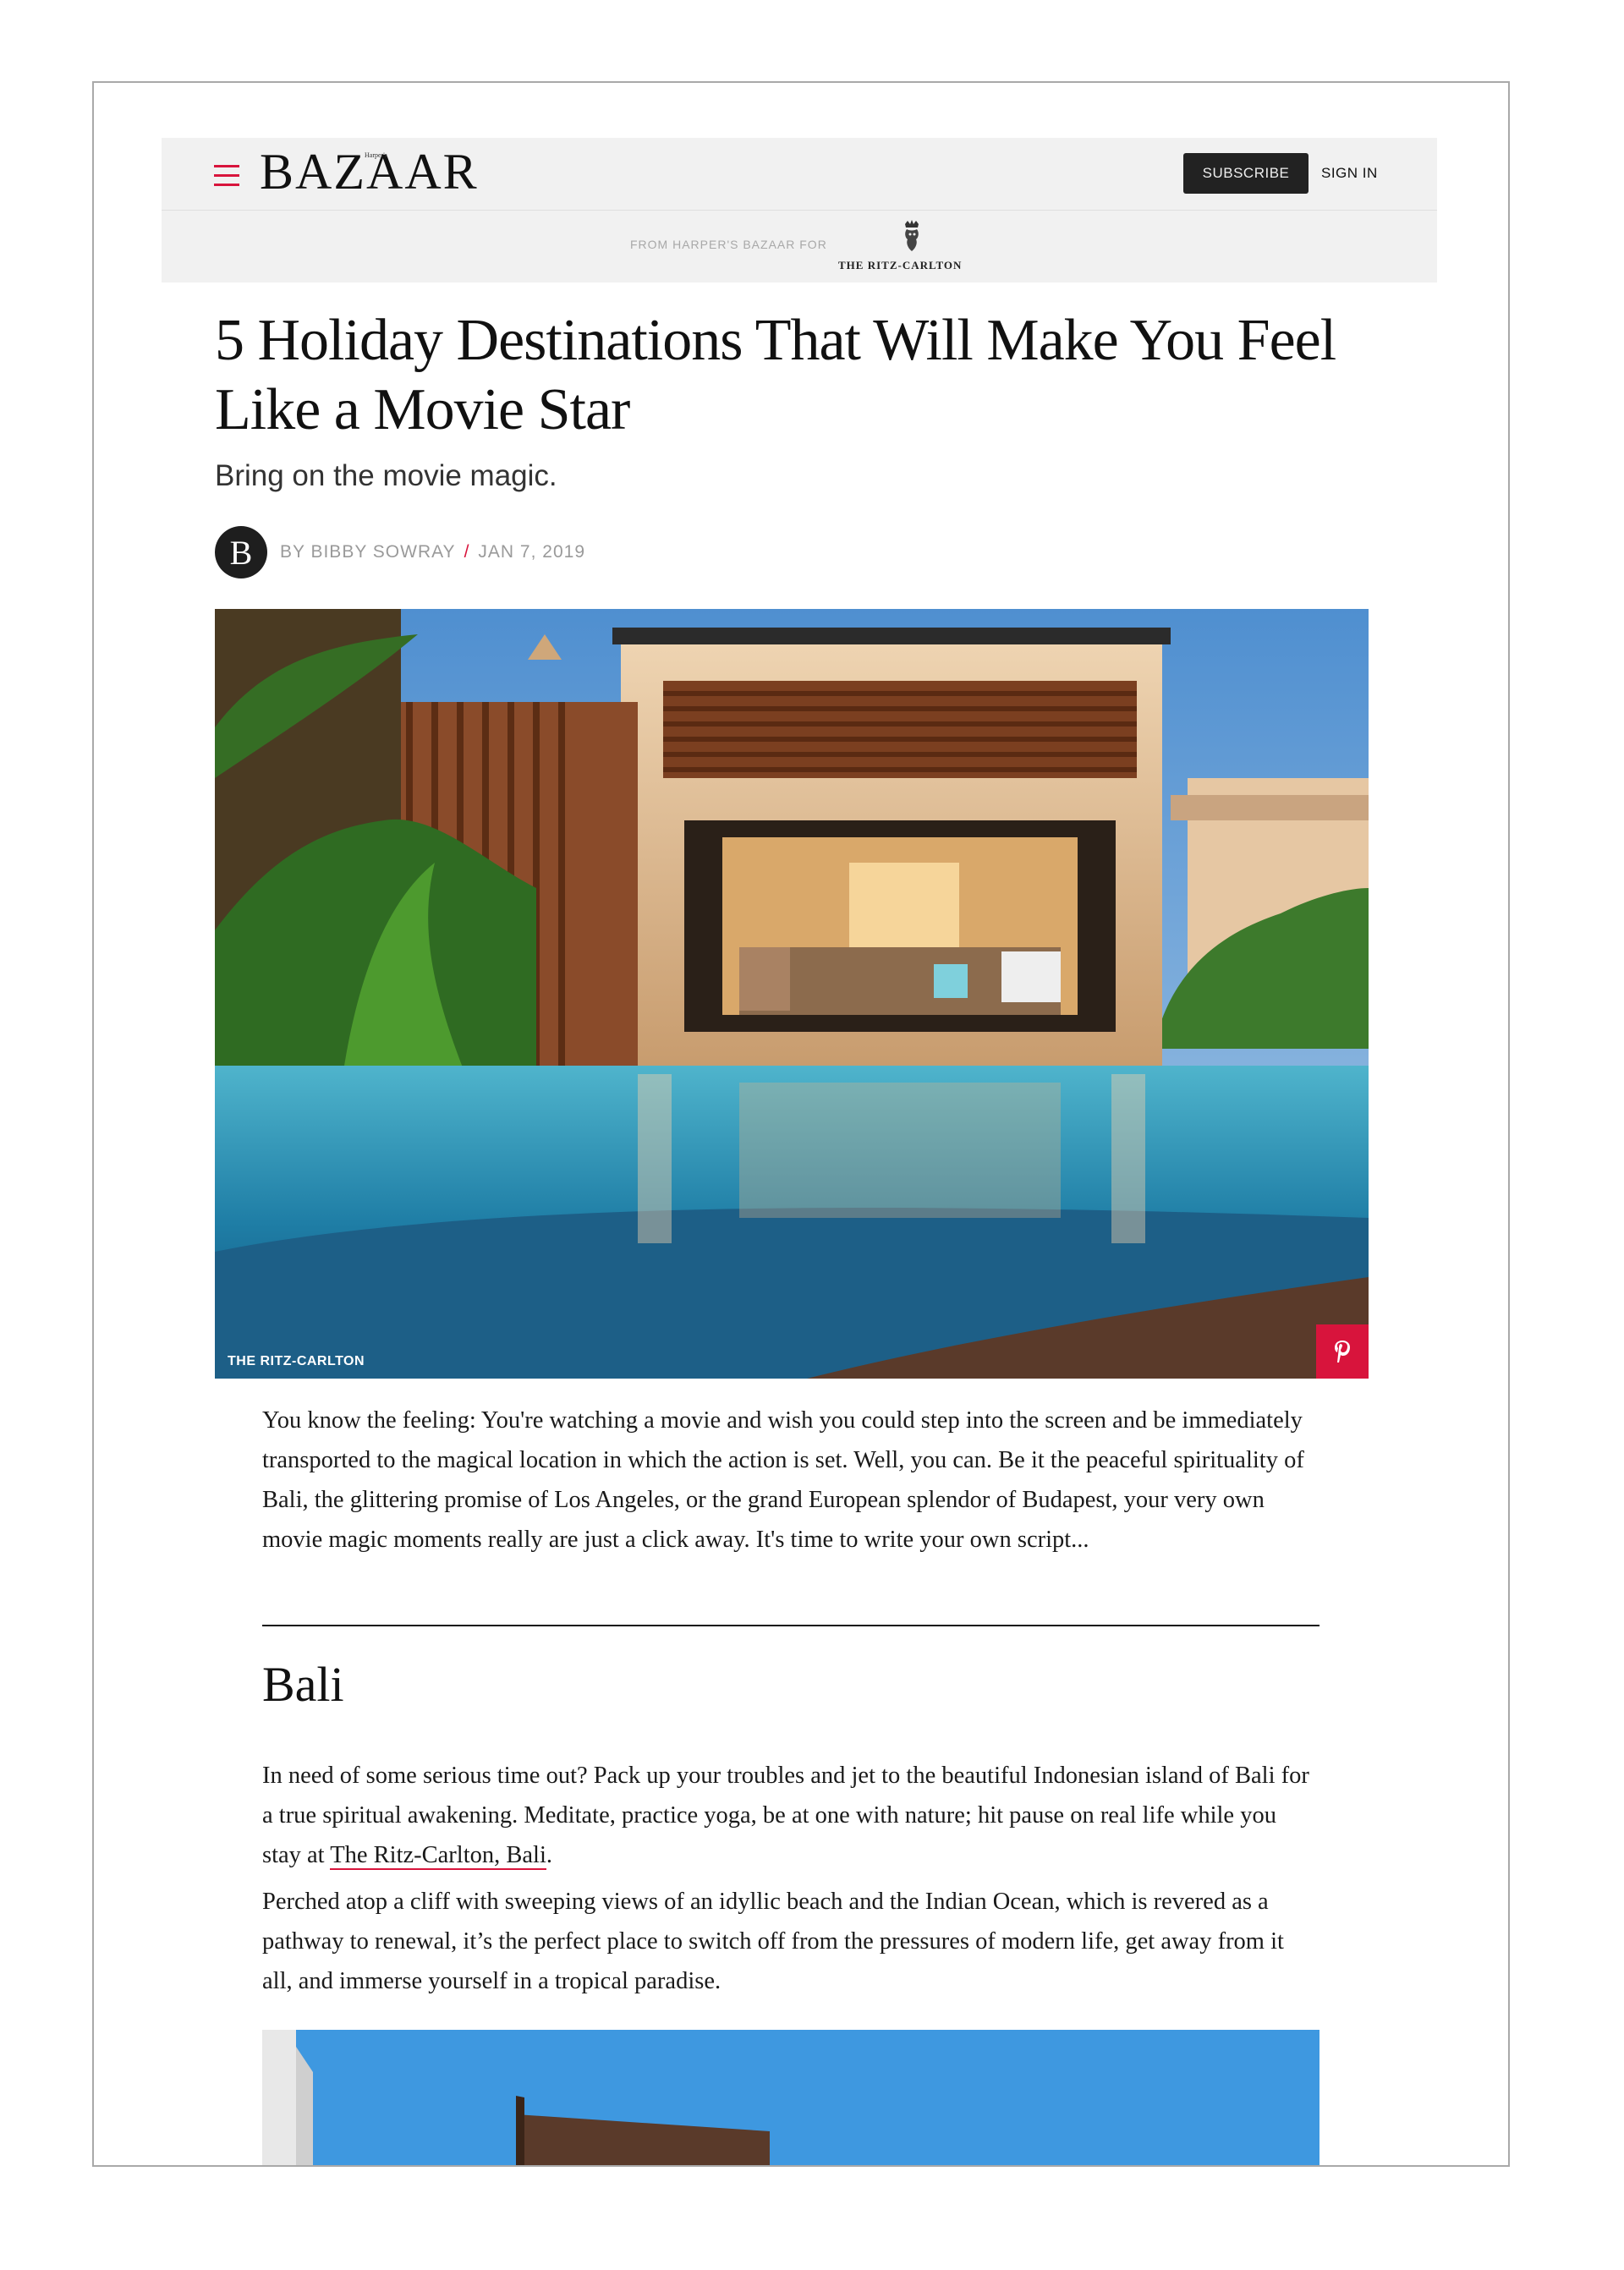  What do you see at coordinates (1246, 173) in the screenshot?
I see `subscribe-button: SUBSCRIBE` at bounding box center [1246, 173].